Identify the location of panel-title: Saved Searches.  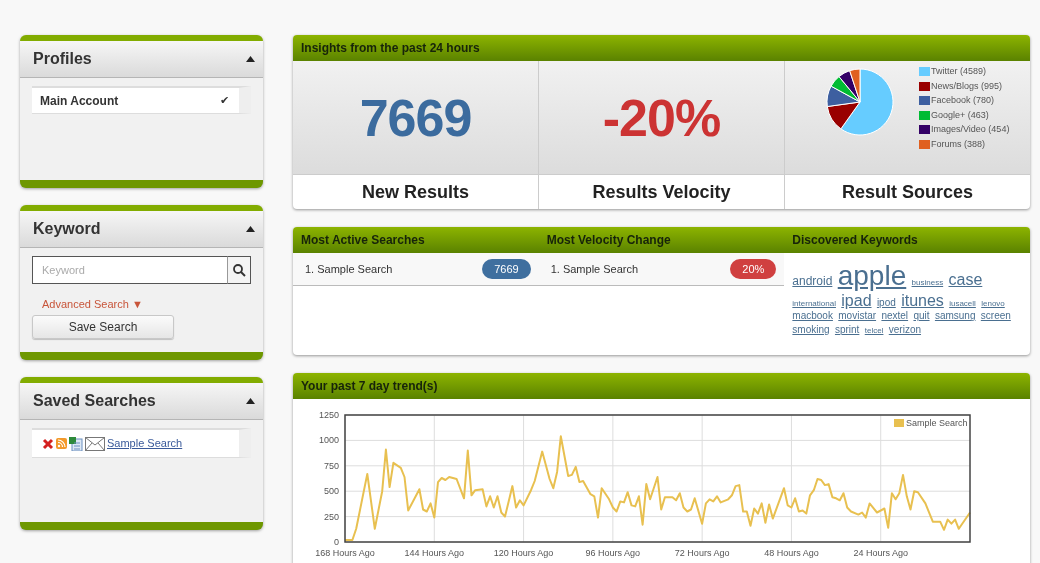
(94, 401).